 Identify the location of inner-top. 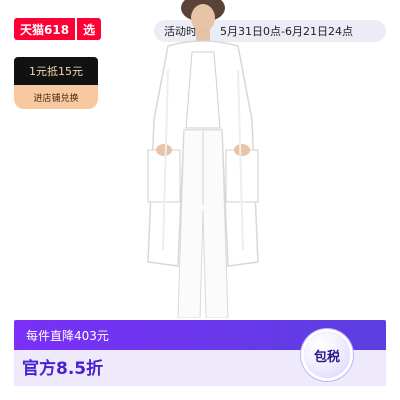
(203, 90).